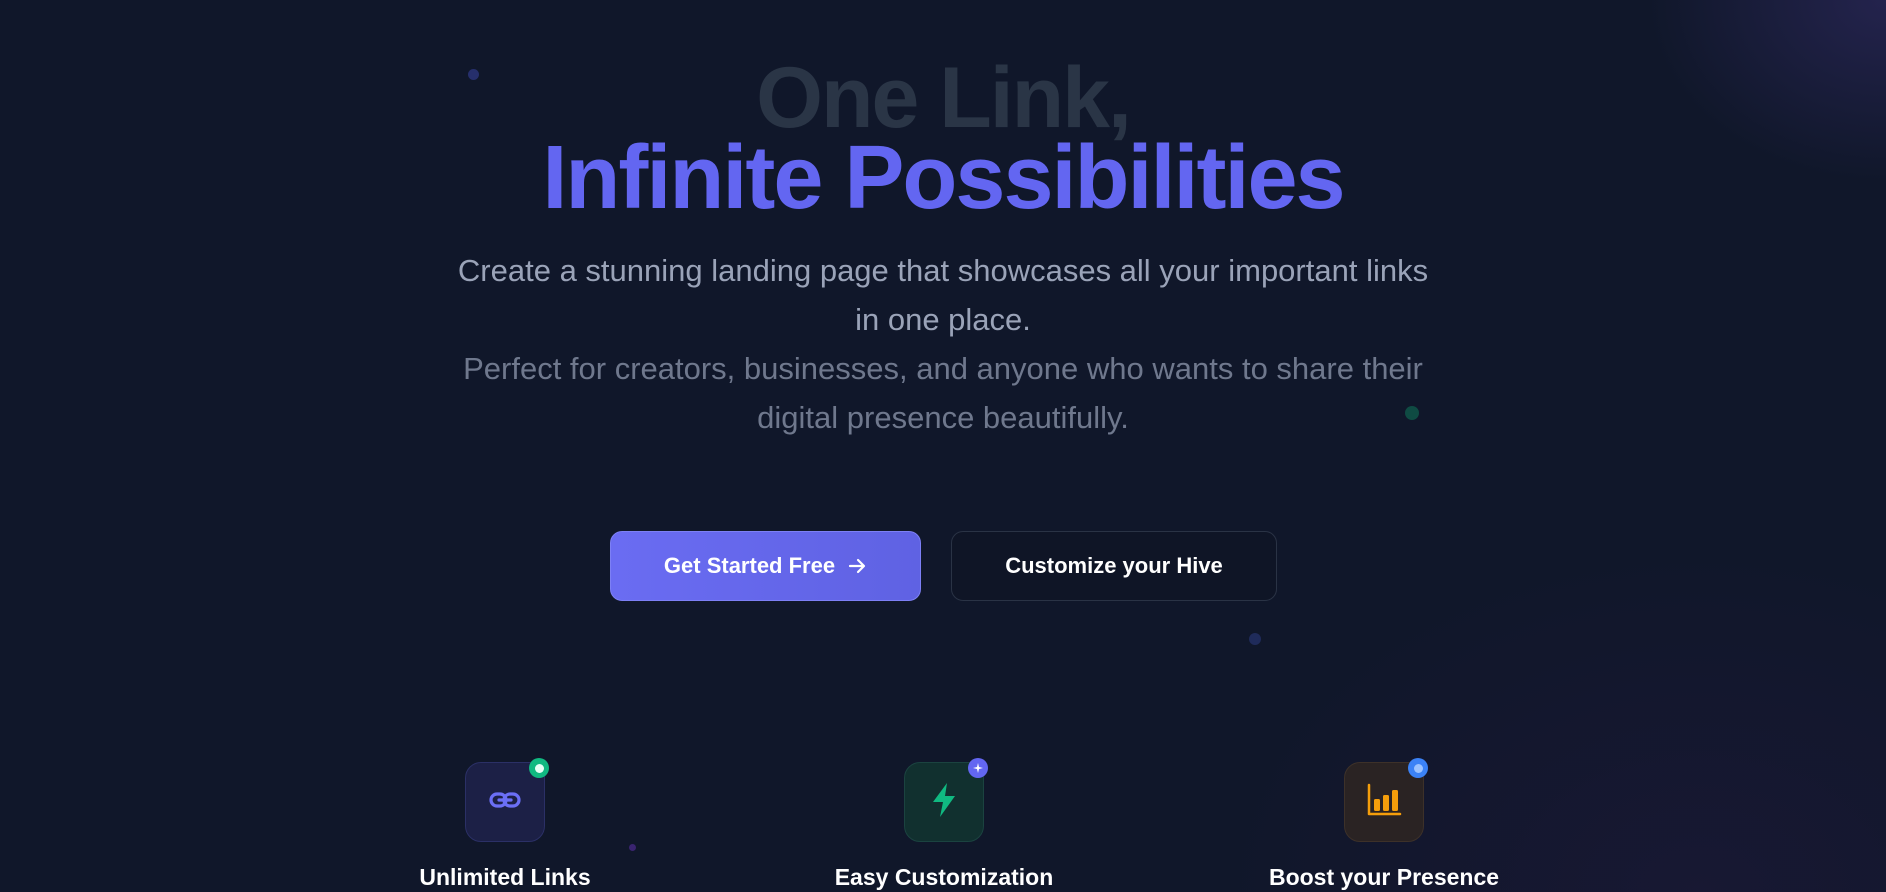 The width and height of the screenshot is (1886, 892). What do you see at coordinates (978, 768) in the screenshot?
I see `sparkle-badge-icon` at bounding box center [978, 768].